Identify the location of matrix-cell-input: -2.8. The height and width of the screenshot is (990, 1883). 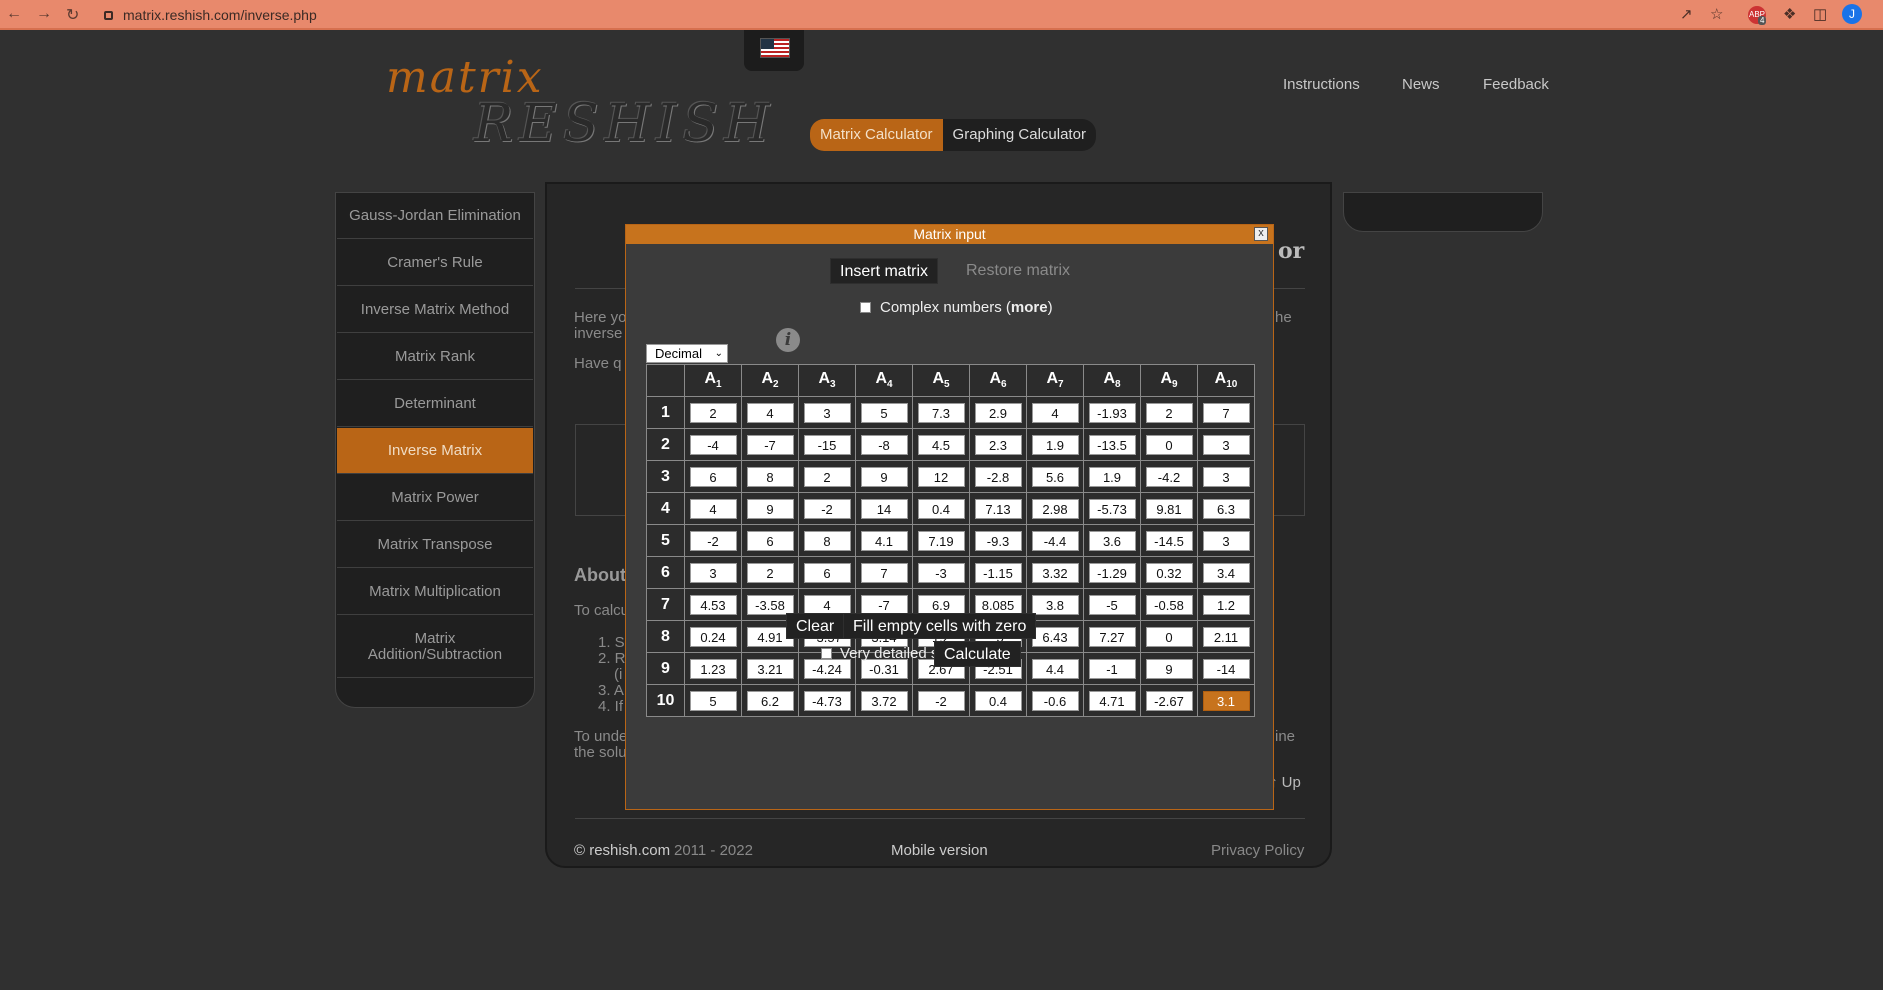
(998, 476).